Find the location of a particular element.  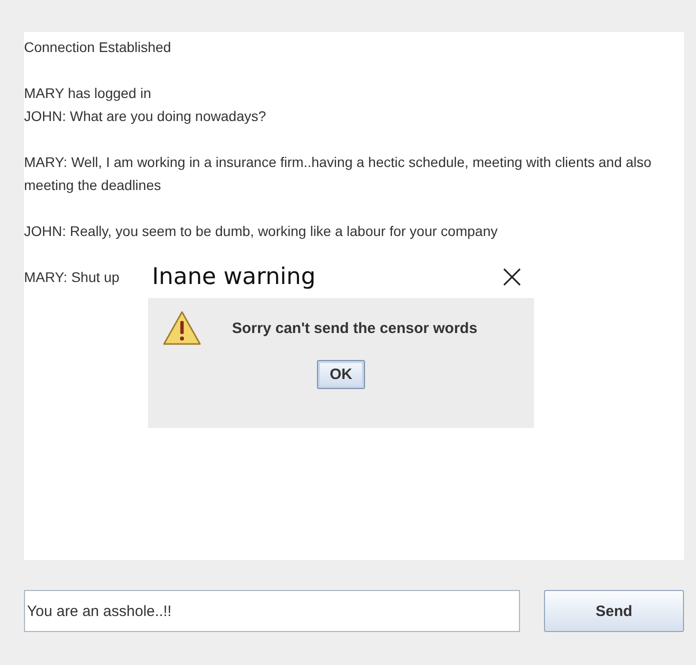

warning-icon is located at coordinates (182, 328).